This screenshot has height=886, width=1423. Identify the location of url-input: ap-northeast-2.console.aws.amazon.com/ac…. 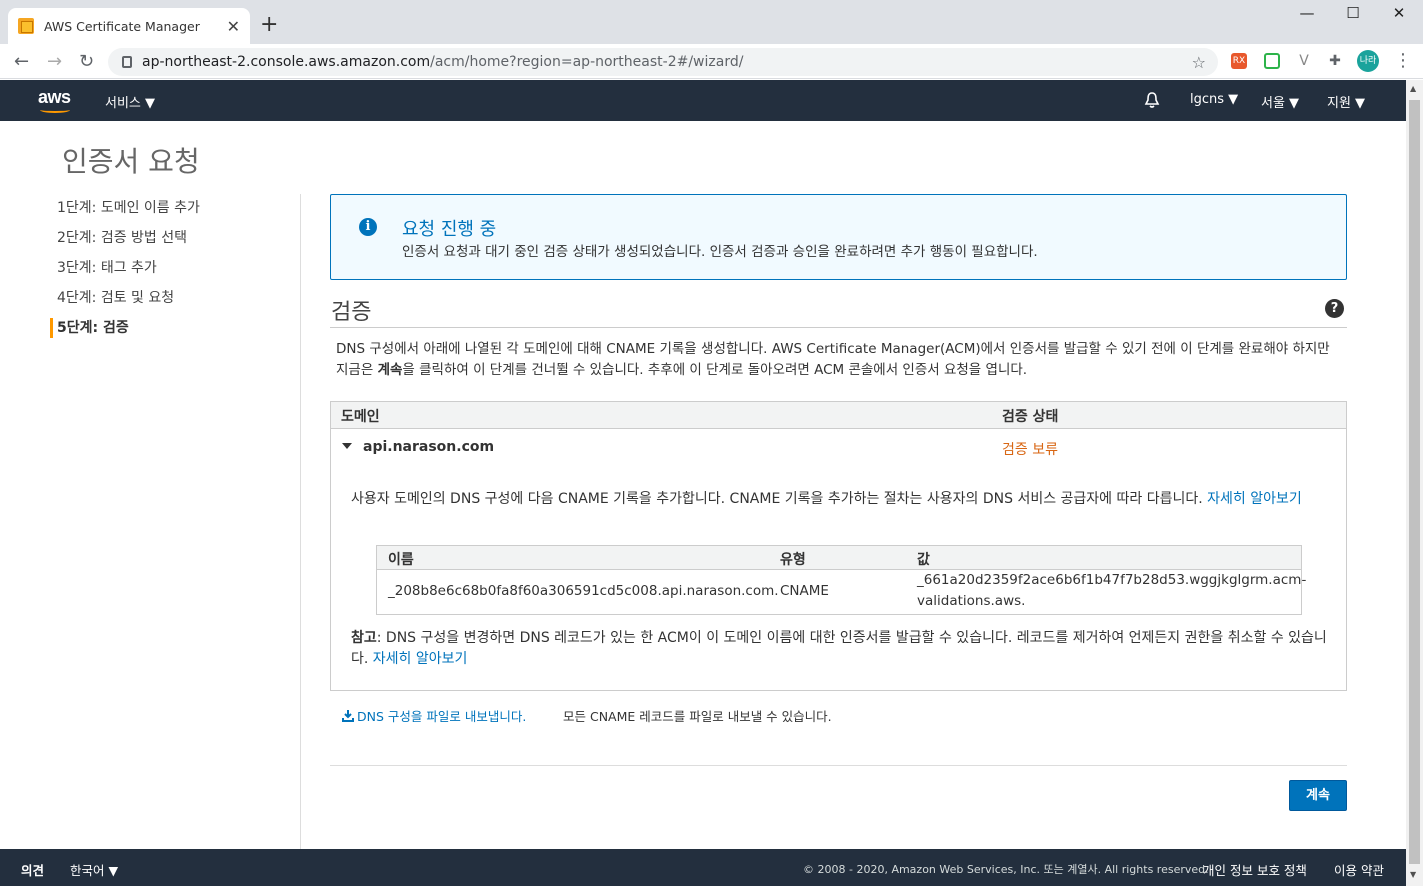
(663, 62).